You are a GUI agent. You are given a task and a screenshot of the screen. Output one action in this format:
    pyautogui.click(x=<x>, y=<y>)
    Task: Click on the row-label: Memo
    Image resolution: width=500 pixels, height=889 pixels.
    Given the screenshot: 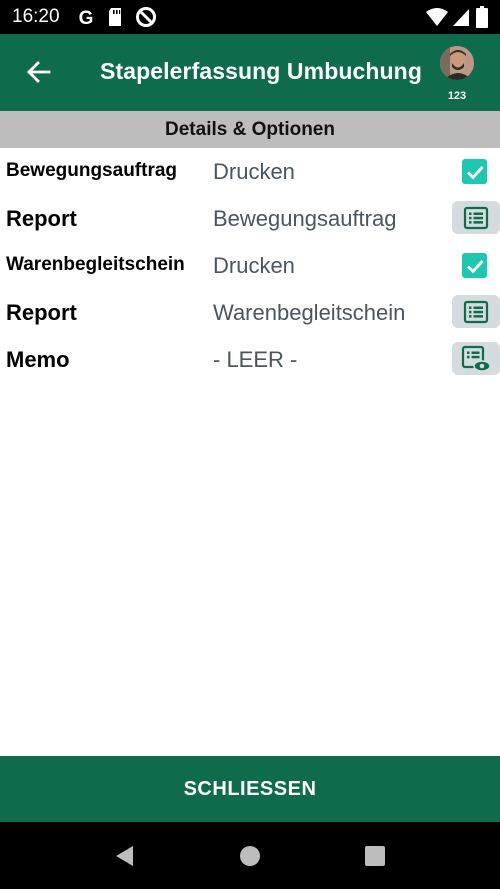 What is the action you would take?
    pyautogui.click(x=38, y=359)
    